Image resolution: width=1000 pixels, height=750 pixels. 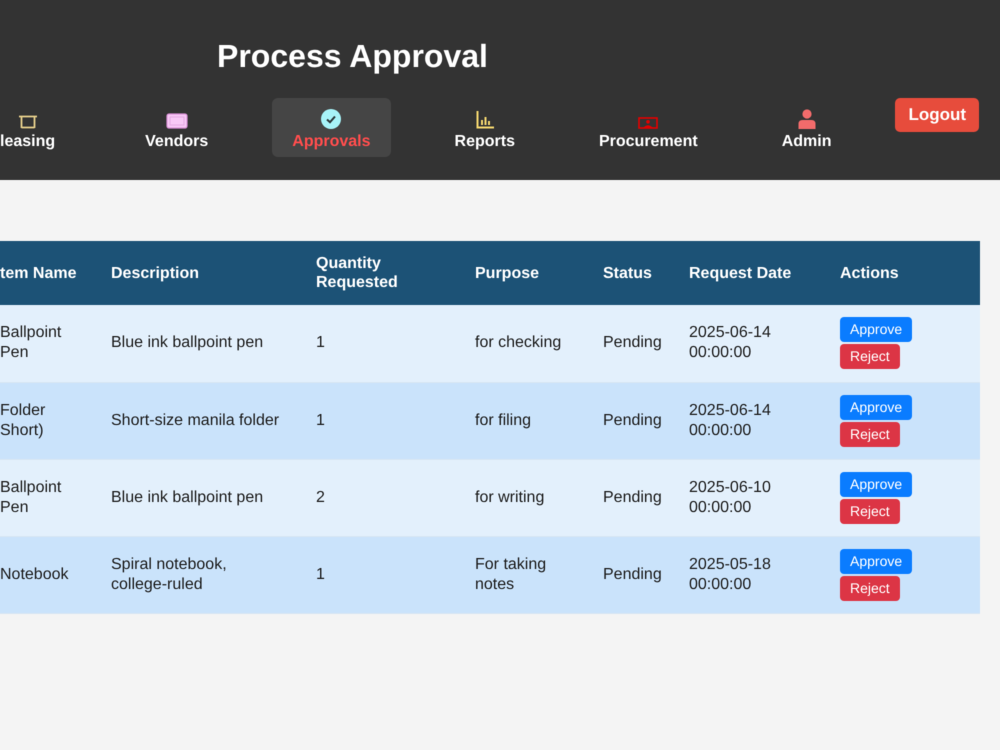 What do you see at coordinates (752, 497) in the screenshot?
I see `table-cell: 2025-06-10 00:00:00` at bounding box center [752, 497].